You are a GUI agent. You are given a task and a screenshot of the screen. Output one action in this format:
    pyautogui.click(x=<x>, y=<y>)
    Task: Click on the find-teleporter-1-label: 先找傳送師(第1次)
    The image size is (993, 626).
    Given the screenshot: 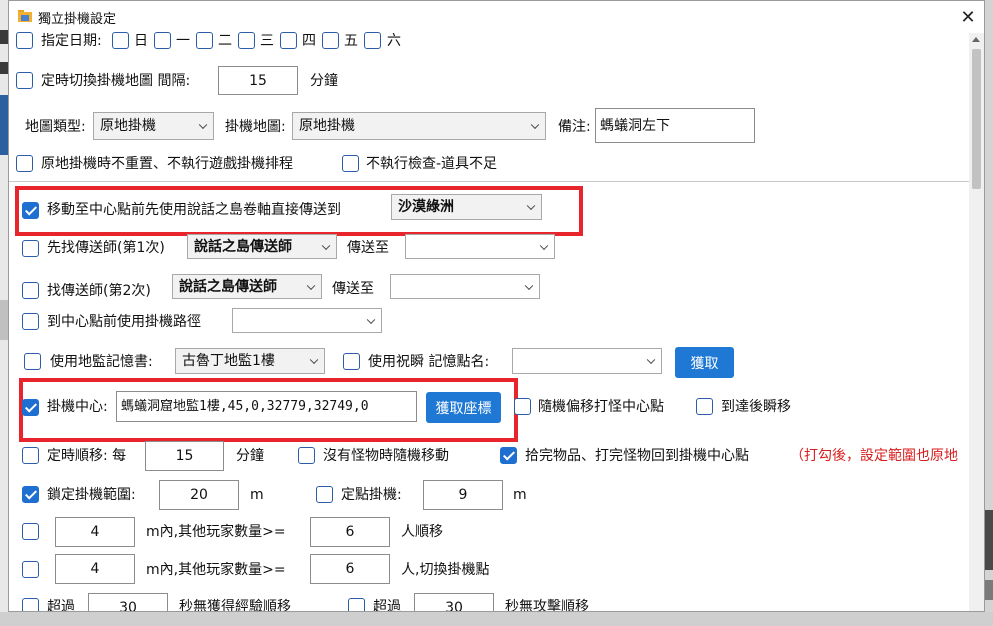 What is the action you would take?
    pyautogui.click(x=106, y=248)
    